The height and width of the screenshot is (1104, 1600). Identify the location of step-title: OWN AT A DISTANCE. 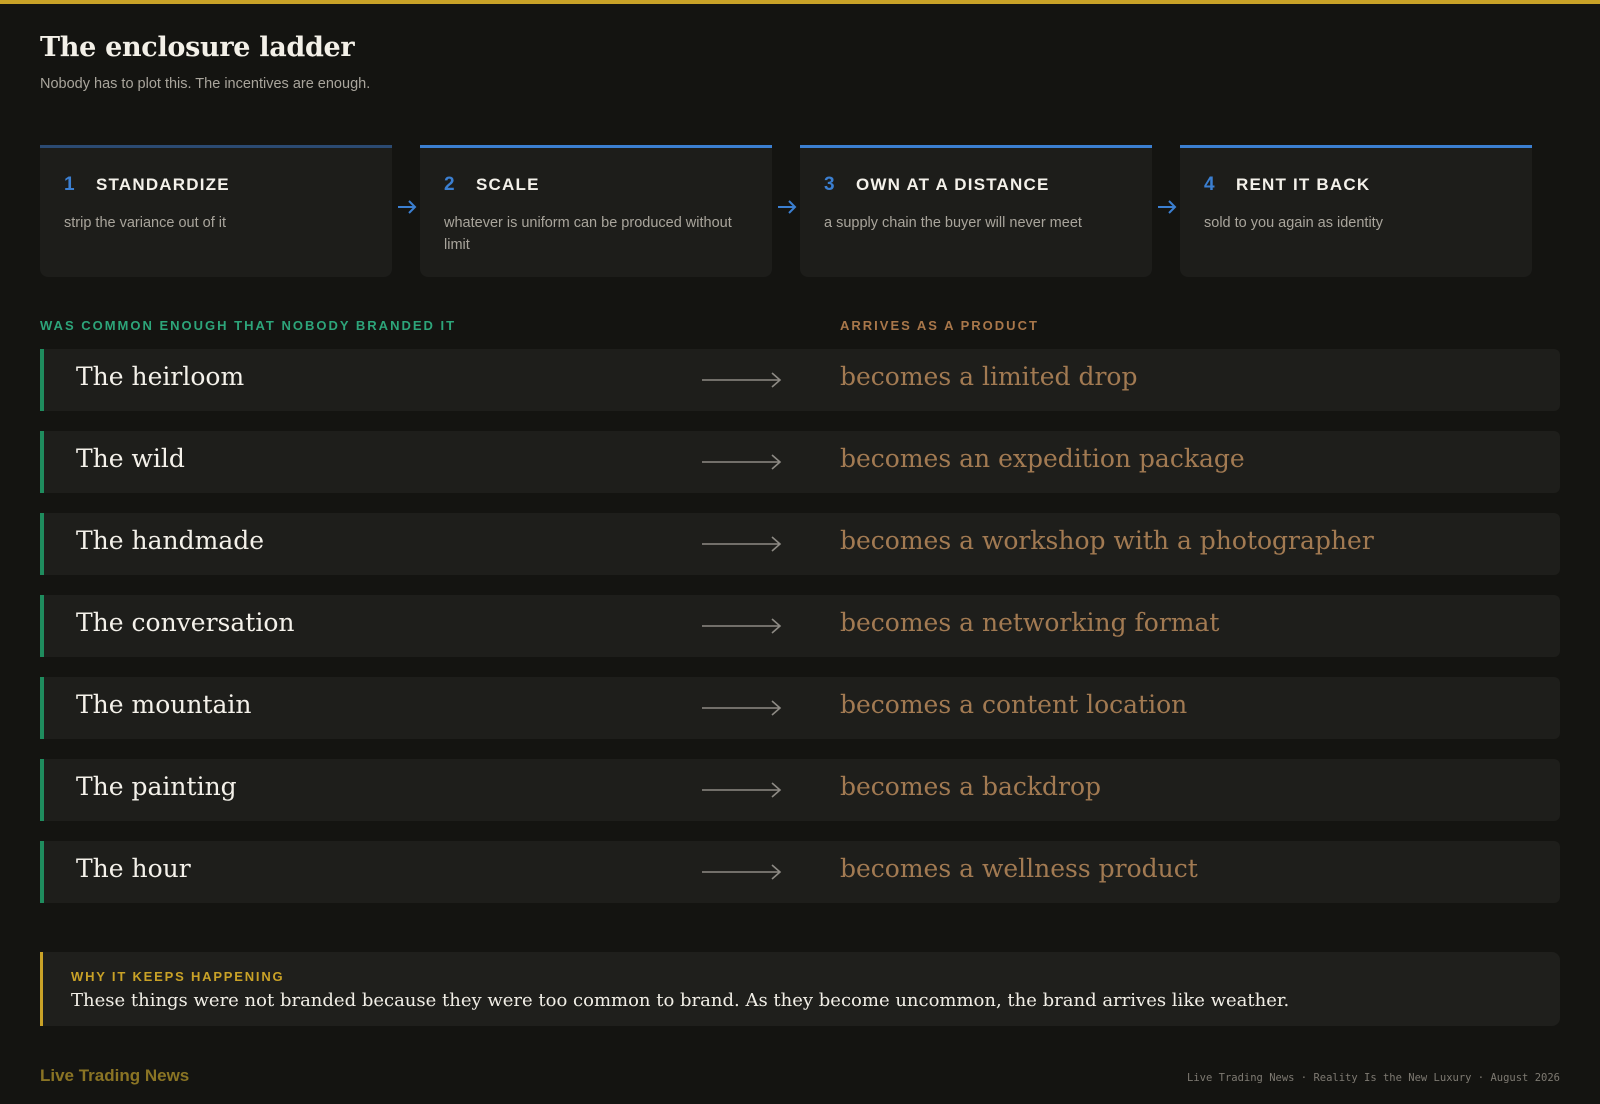
(953, 184).